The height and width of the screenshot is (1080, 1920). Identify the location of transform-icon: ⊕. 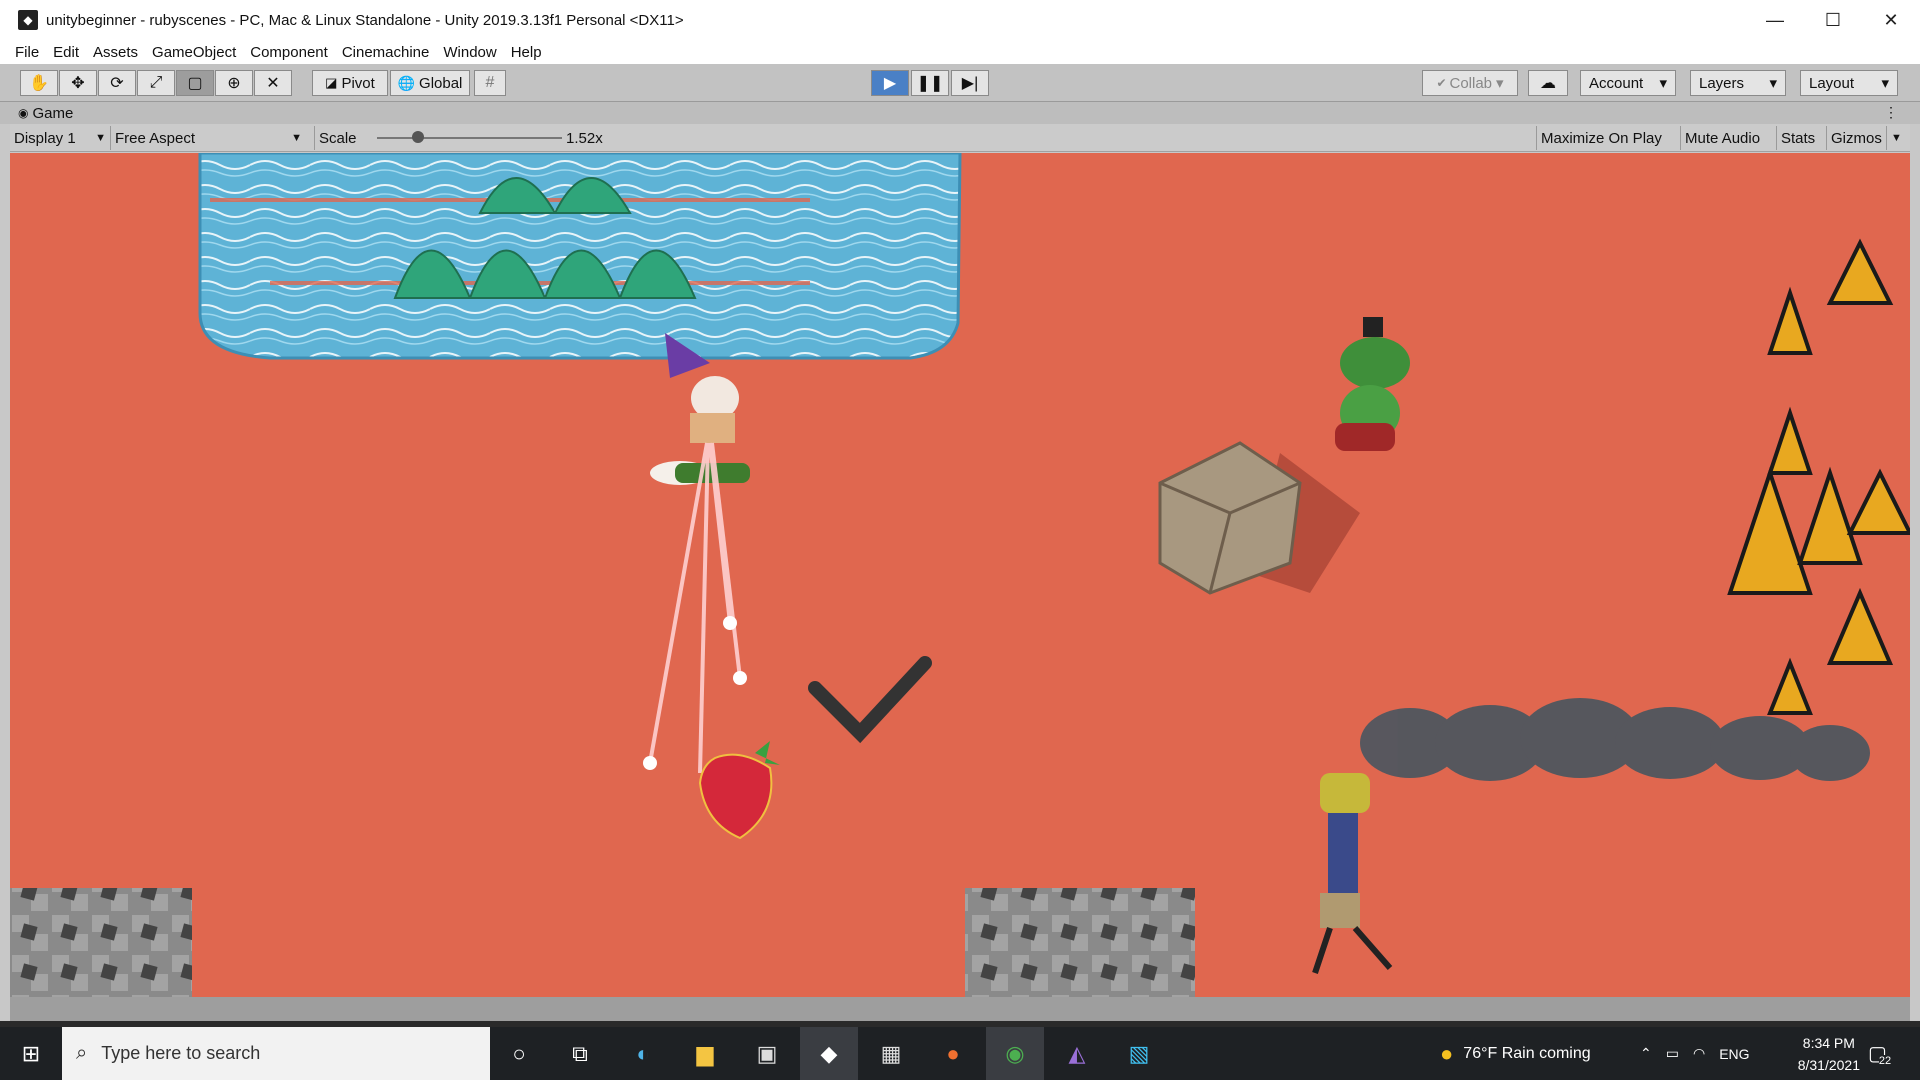
(234, 83).